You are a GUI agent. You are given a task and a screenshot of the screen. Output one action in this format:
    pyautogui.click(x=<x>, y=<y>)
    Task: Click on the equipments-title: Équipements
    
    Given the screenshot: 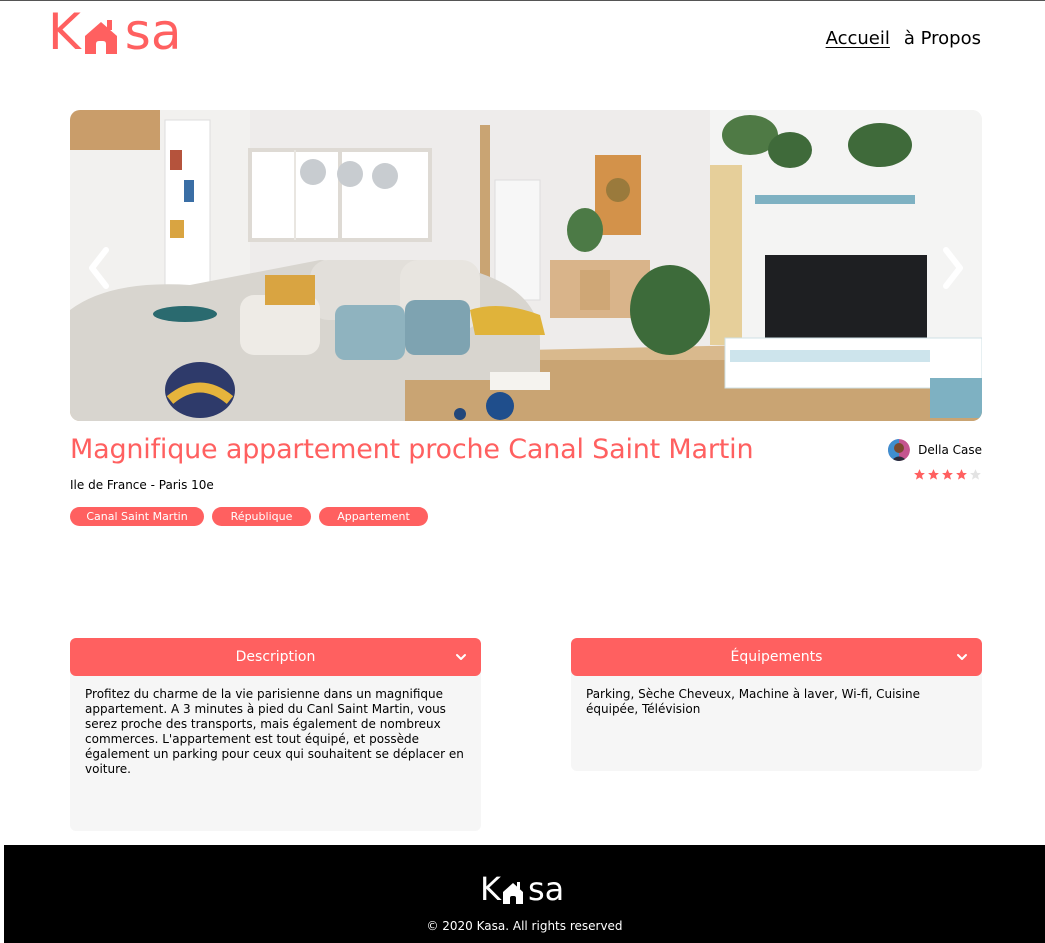 What is the action you would take?
    pyautogui.click(x=776, y=657)
    